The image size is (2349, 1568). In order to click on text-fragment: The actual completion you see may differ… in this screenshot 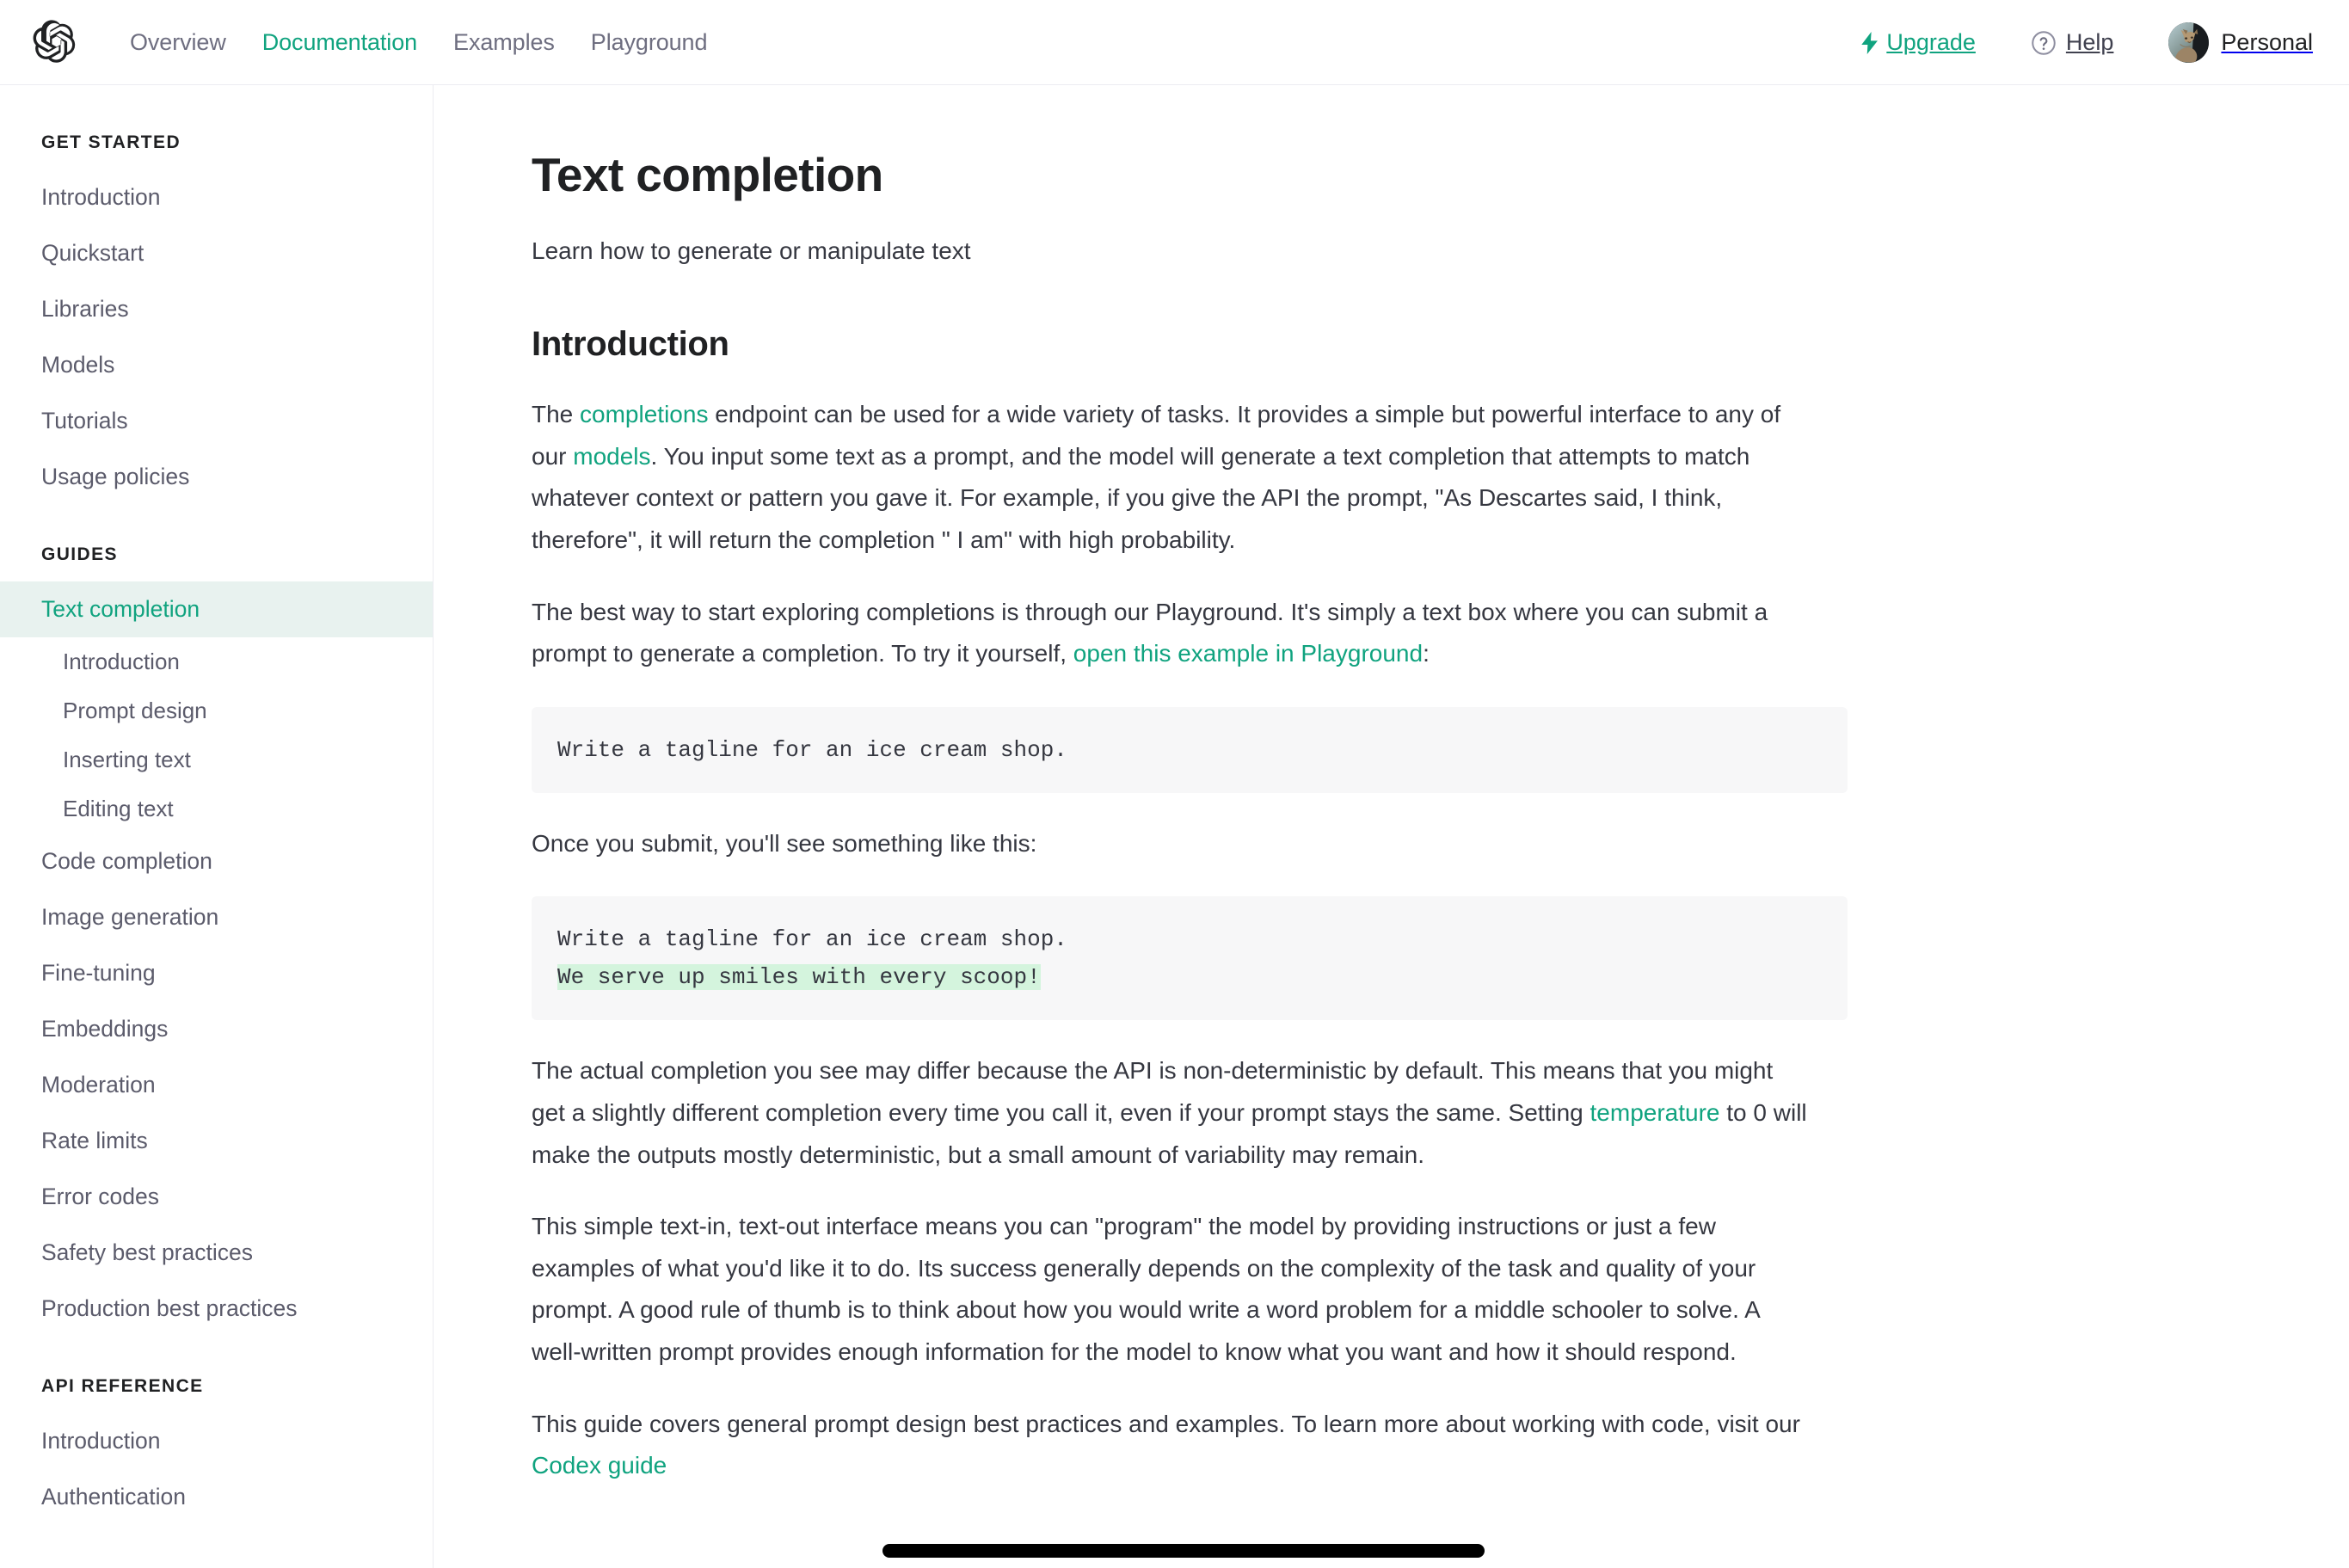, I will do `click(1153, 1091)`.